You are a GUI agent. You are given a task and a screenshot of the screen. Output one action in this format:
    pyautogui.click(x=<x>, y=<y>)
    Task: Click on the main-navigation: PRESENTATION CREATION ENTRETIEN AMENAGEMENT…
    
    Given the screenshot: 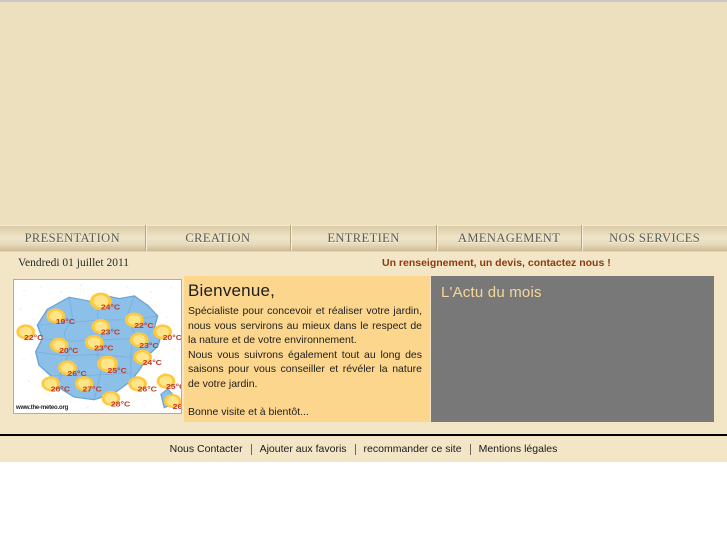 What is the action you would take?
    pyautogui.click(x=363, y=238)
    